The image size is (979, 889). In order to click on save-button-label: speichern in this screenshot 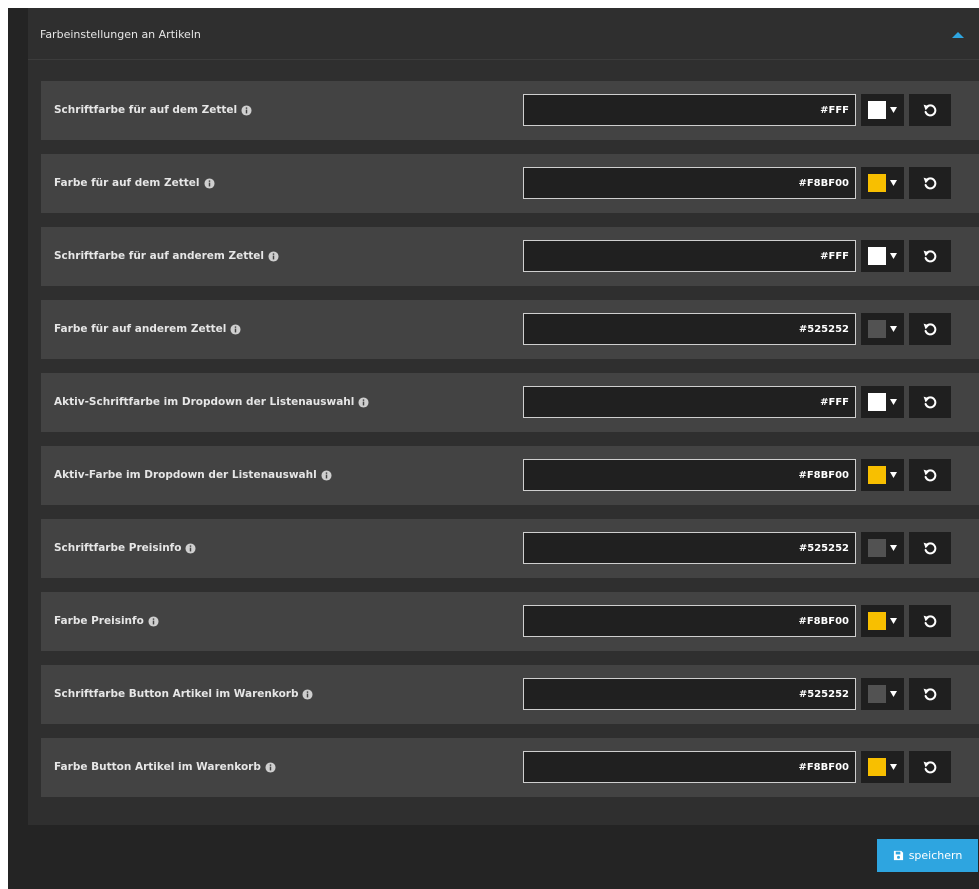, I will do `click(935, 855)`.